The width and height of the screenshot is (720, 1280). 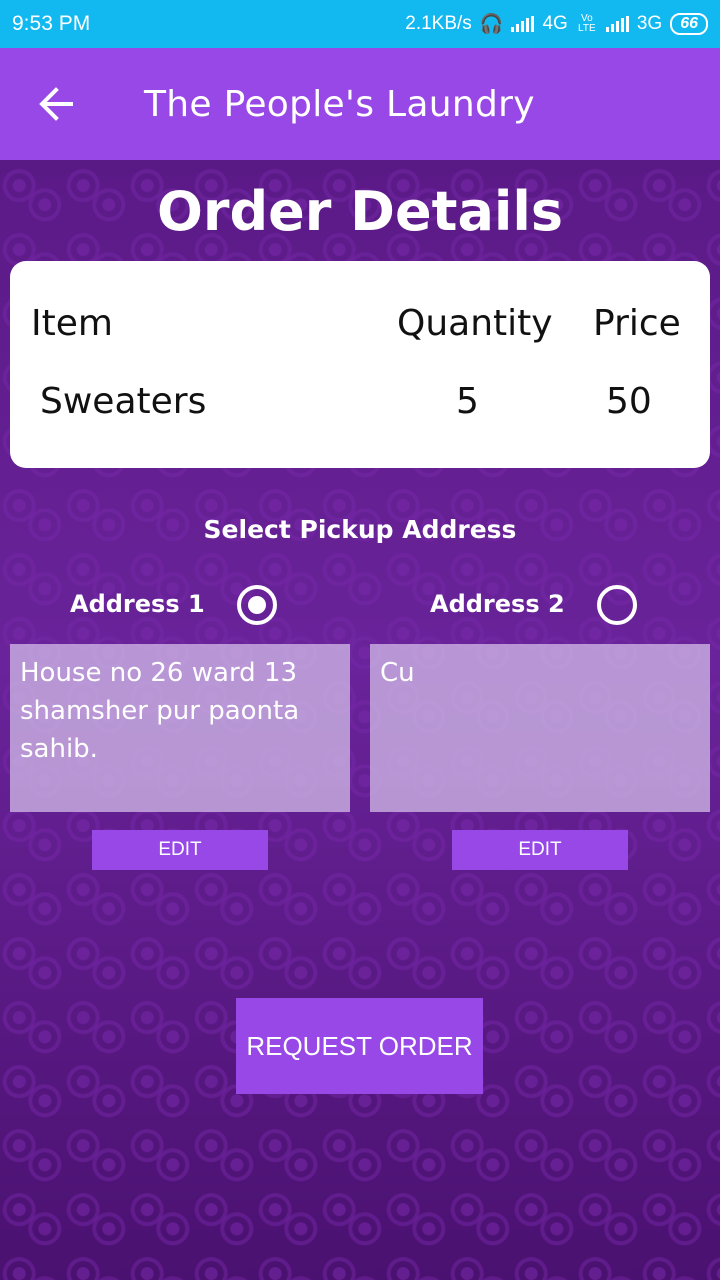 I want to click on address-2-label: Address 2, so click(x=497, y=604).